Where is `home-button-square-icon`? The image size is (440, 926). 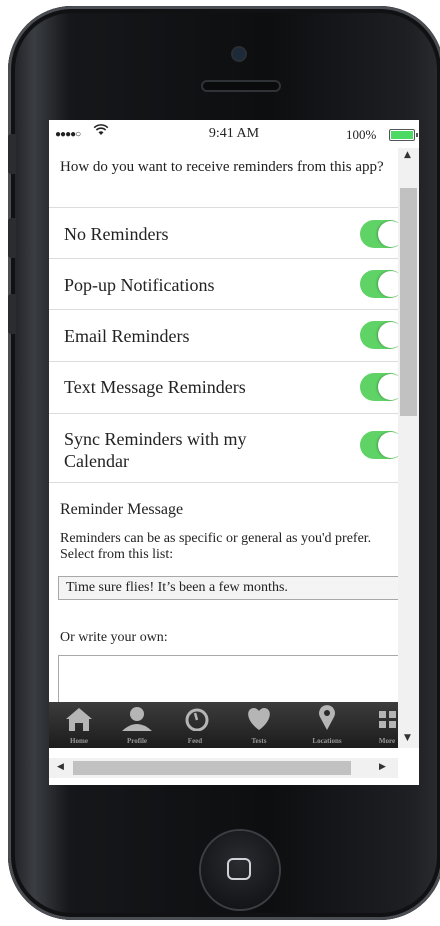 home-button-square-icon is located at coordinates (239, 869).